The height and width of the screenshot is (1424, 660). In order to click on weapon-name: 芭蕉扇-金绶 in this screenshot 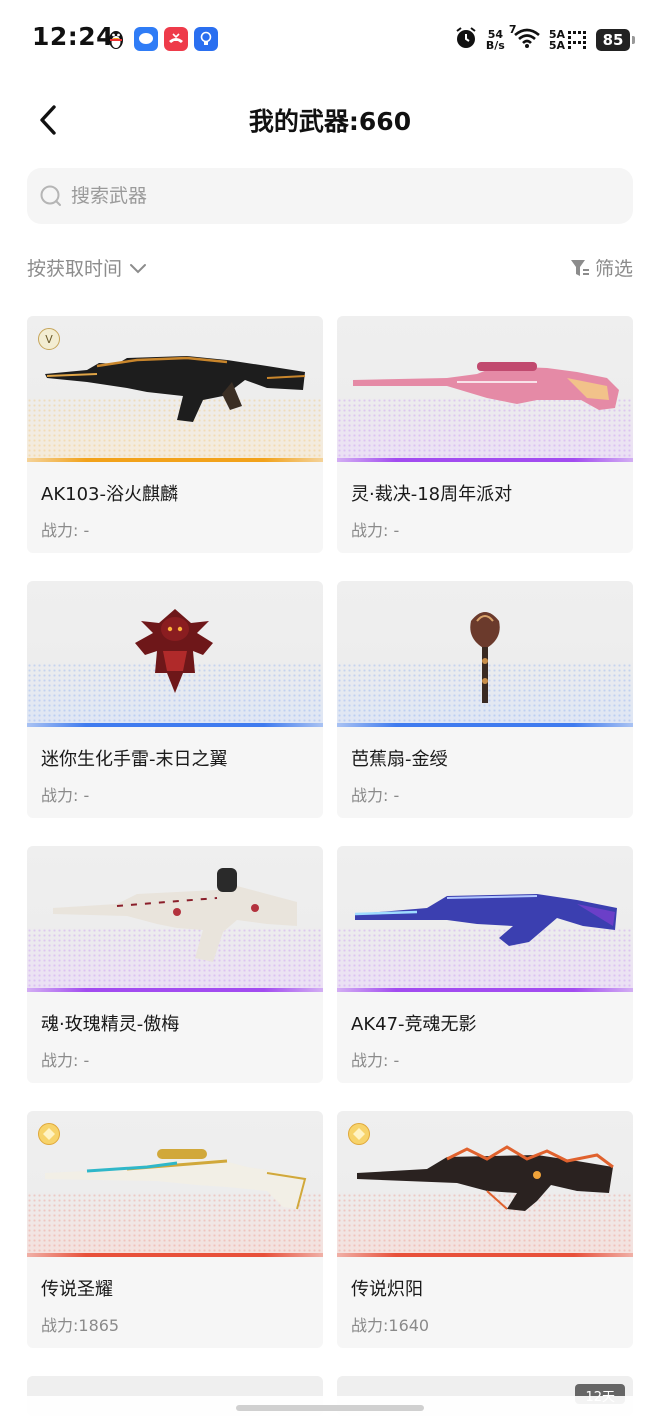, I will do `click(399, 759)`.